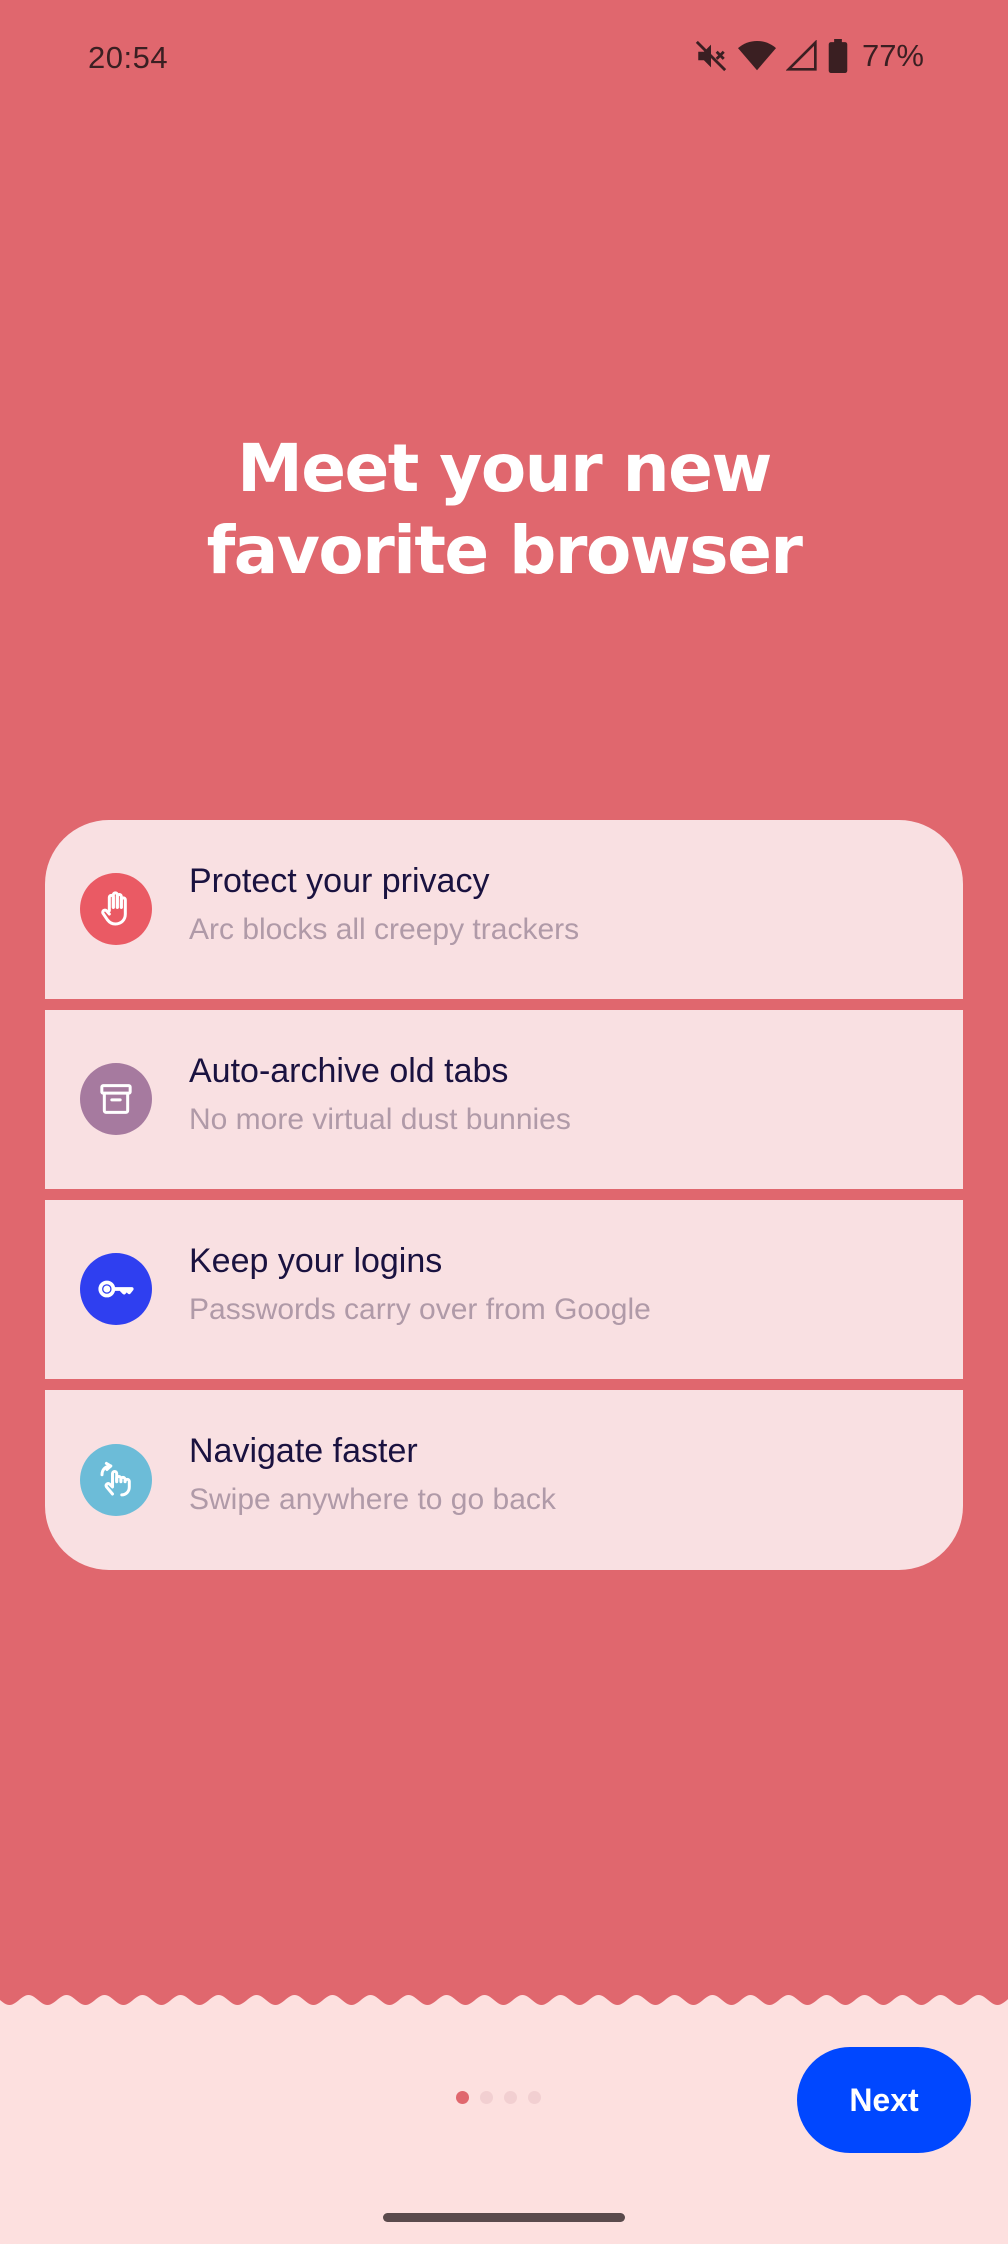  What do you see at coordinates (756, 56) in the screenshot?
I see `wifi-icon` at bounding box center [756, 56].